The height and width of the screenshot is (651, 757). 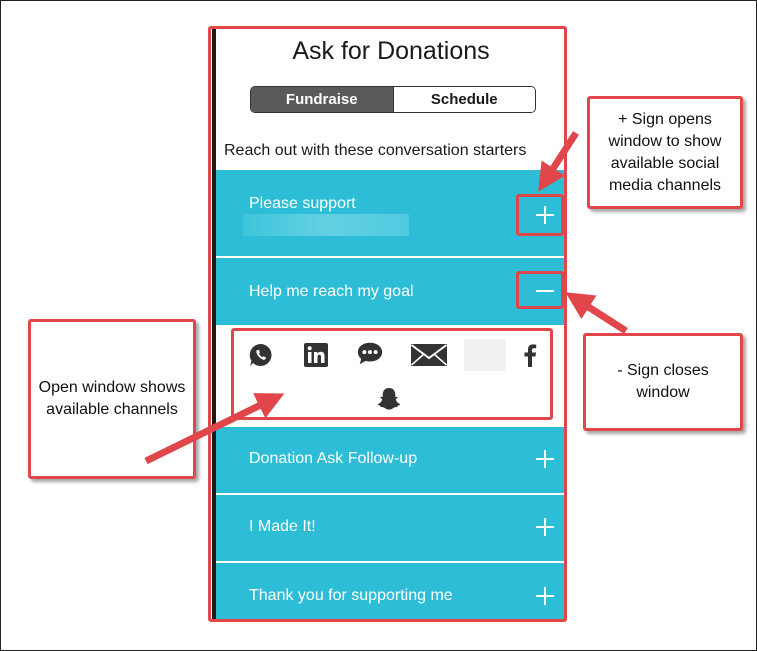 I want to click on callout-window: Open window shows available channels, so click(x=112, y=399).